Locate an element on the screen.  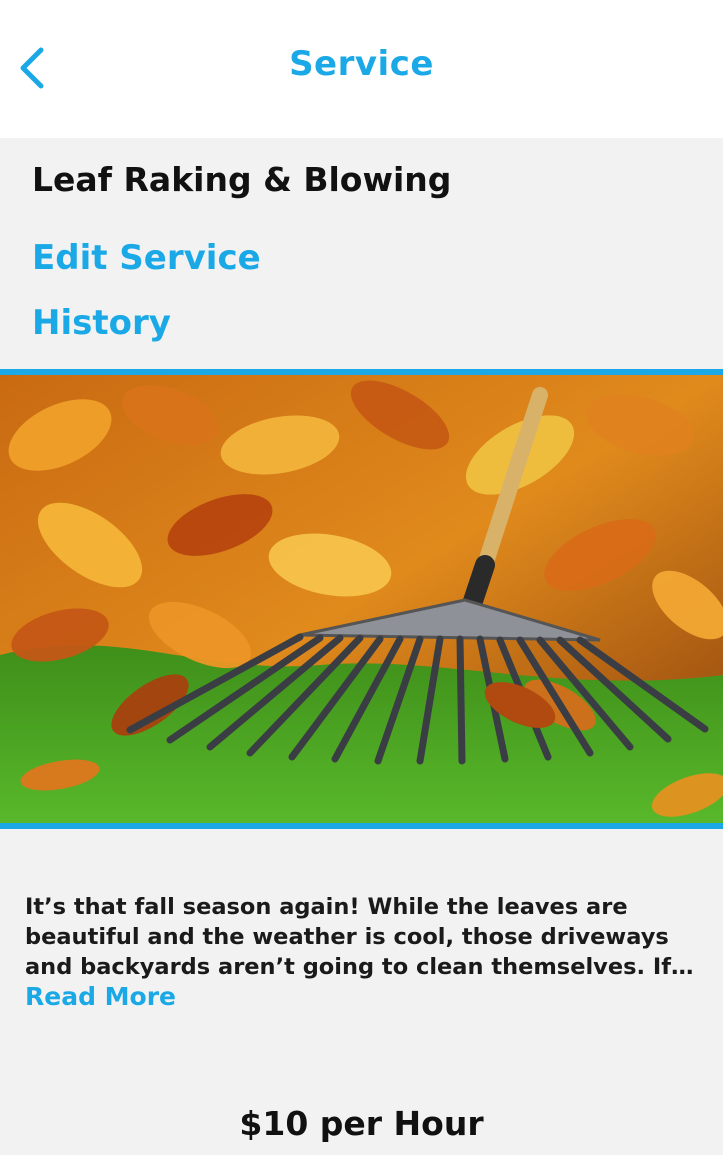
history-link: History is located at coordinates (101, 323).